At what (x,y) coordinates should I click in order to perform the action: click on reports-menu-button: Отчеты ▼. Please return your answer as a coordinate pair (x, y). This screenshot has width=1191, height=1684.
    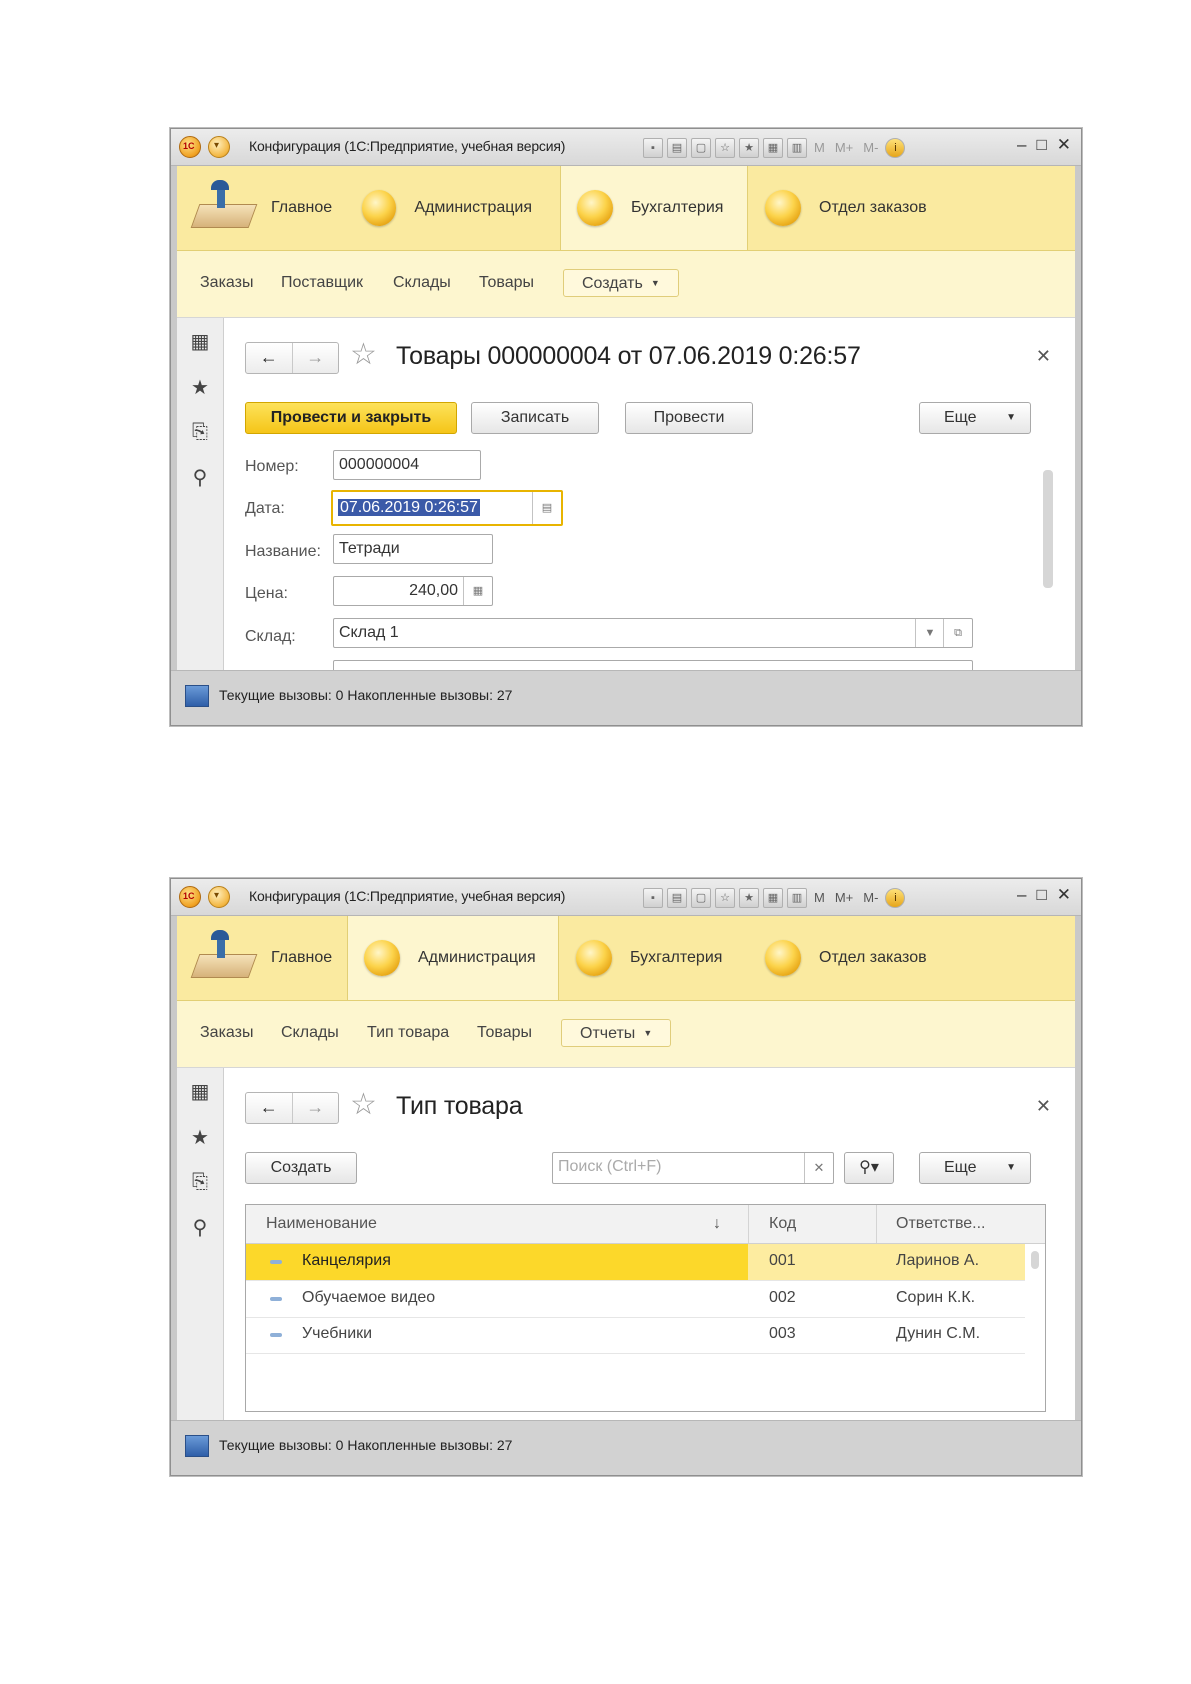
    Looking at the image, I should click on (616, 1033).